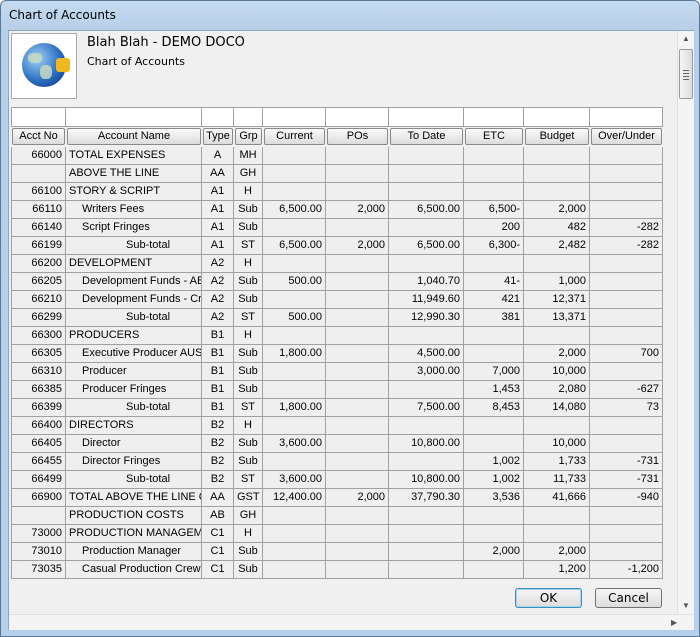 This screenshot has height=637, width=700. Describe the element at coordinates (134, 552) in the screenshot. I see `cell-account-name: Production Manager` at that location.